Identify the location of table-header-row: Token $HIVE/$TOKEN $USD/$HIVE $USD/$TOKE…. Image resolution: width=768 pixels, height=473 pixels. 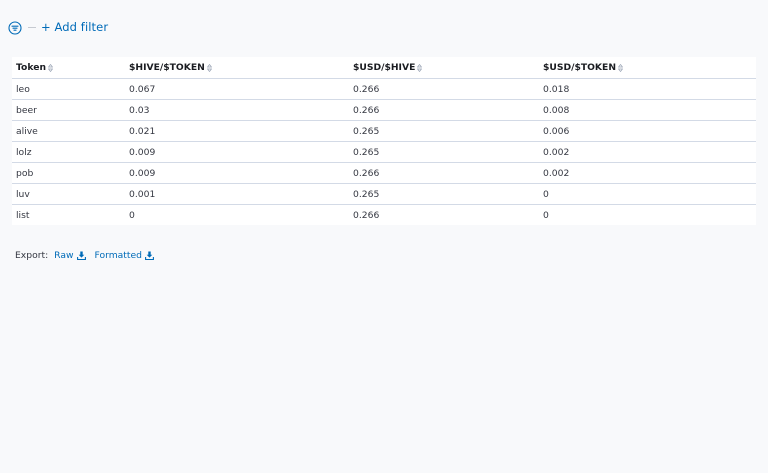
(384, 68).